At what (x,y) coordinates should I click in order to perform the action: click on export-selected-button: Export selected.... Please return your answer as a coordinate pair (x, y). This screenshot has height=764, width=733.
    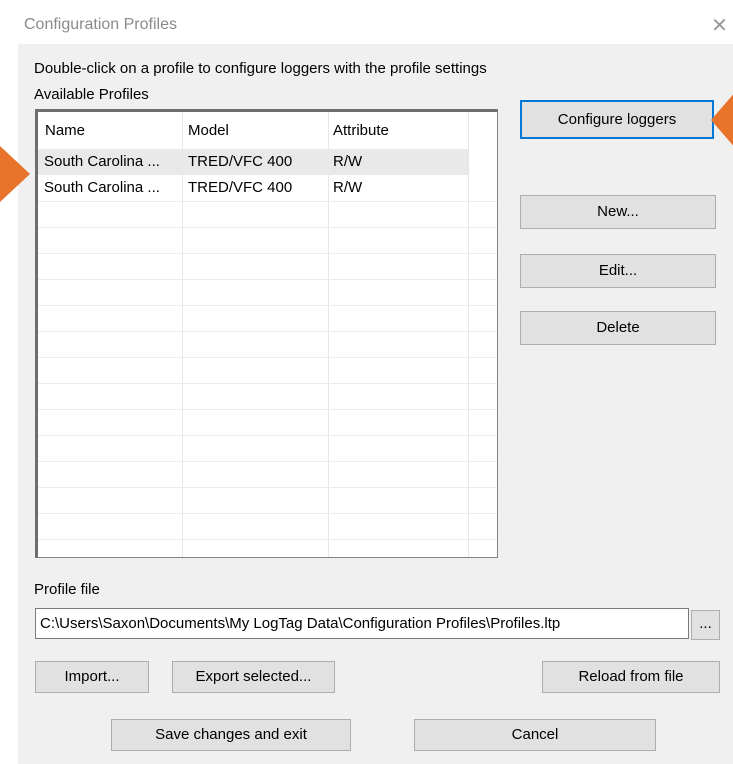
    Looking at the image, I should click on (253, 677).